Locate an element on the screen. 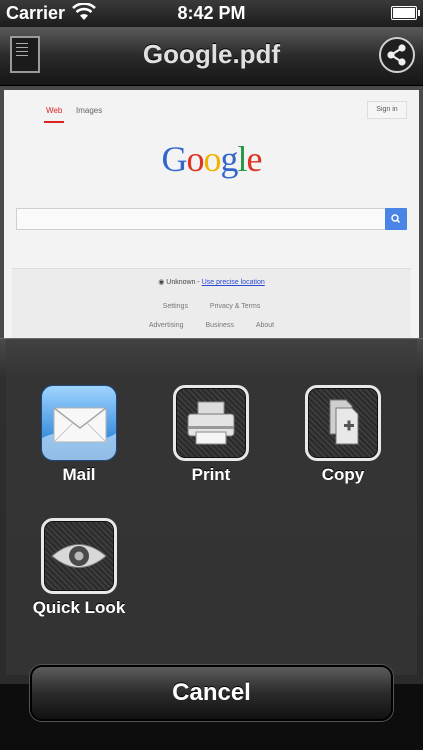 The image size is (423, 750). footer-links-row-1: Settings Privacy & Terms is located at coordinates (211, 306).